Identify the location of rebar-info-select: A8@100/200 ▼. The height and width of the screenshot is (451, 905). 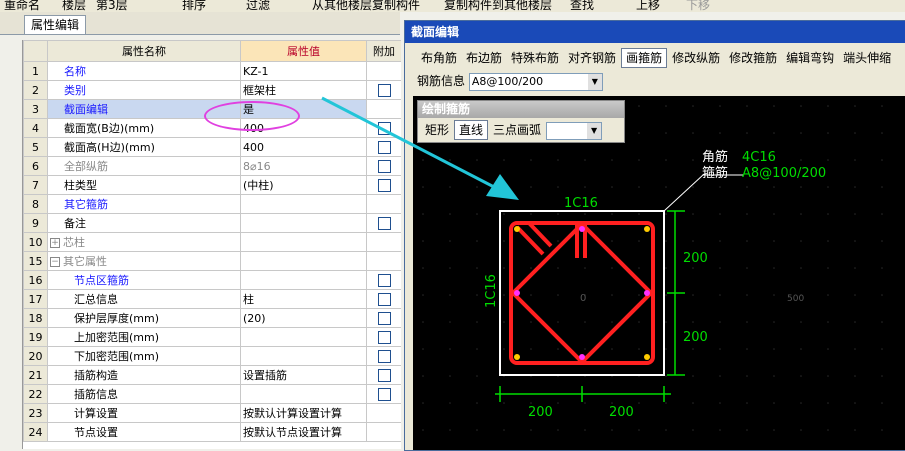
(535, 81).